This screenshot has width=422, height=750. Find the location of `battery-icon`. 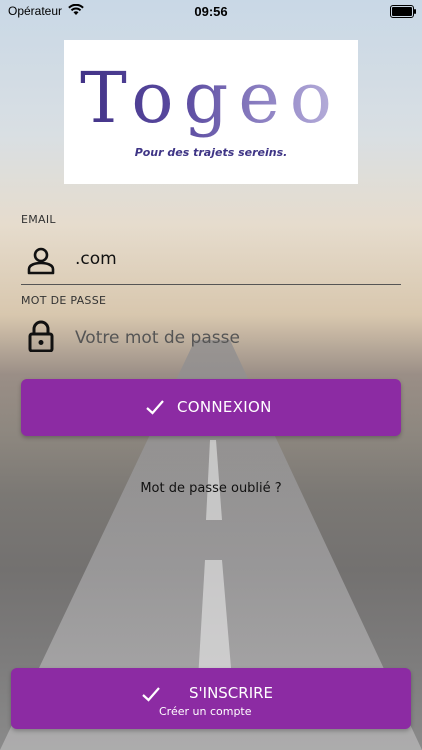

battery-icon is located at coordinates (403, 11).